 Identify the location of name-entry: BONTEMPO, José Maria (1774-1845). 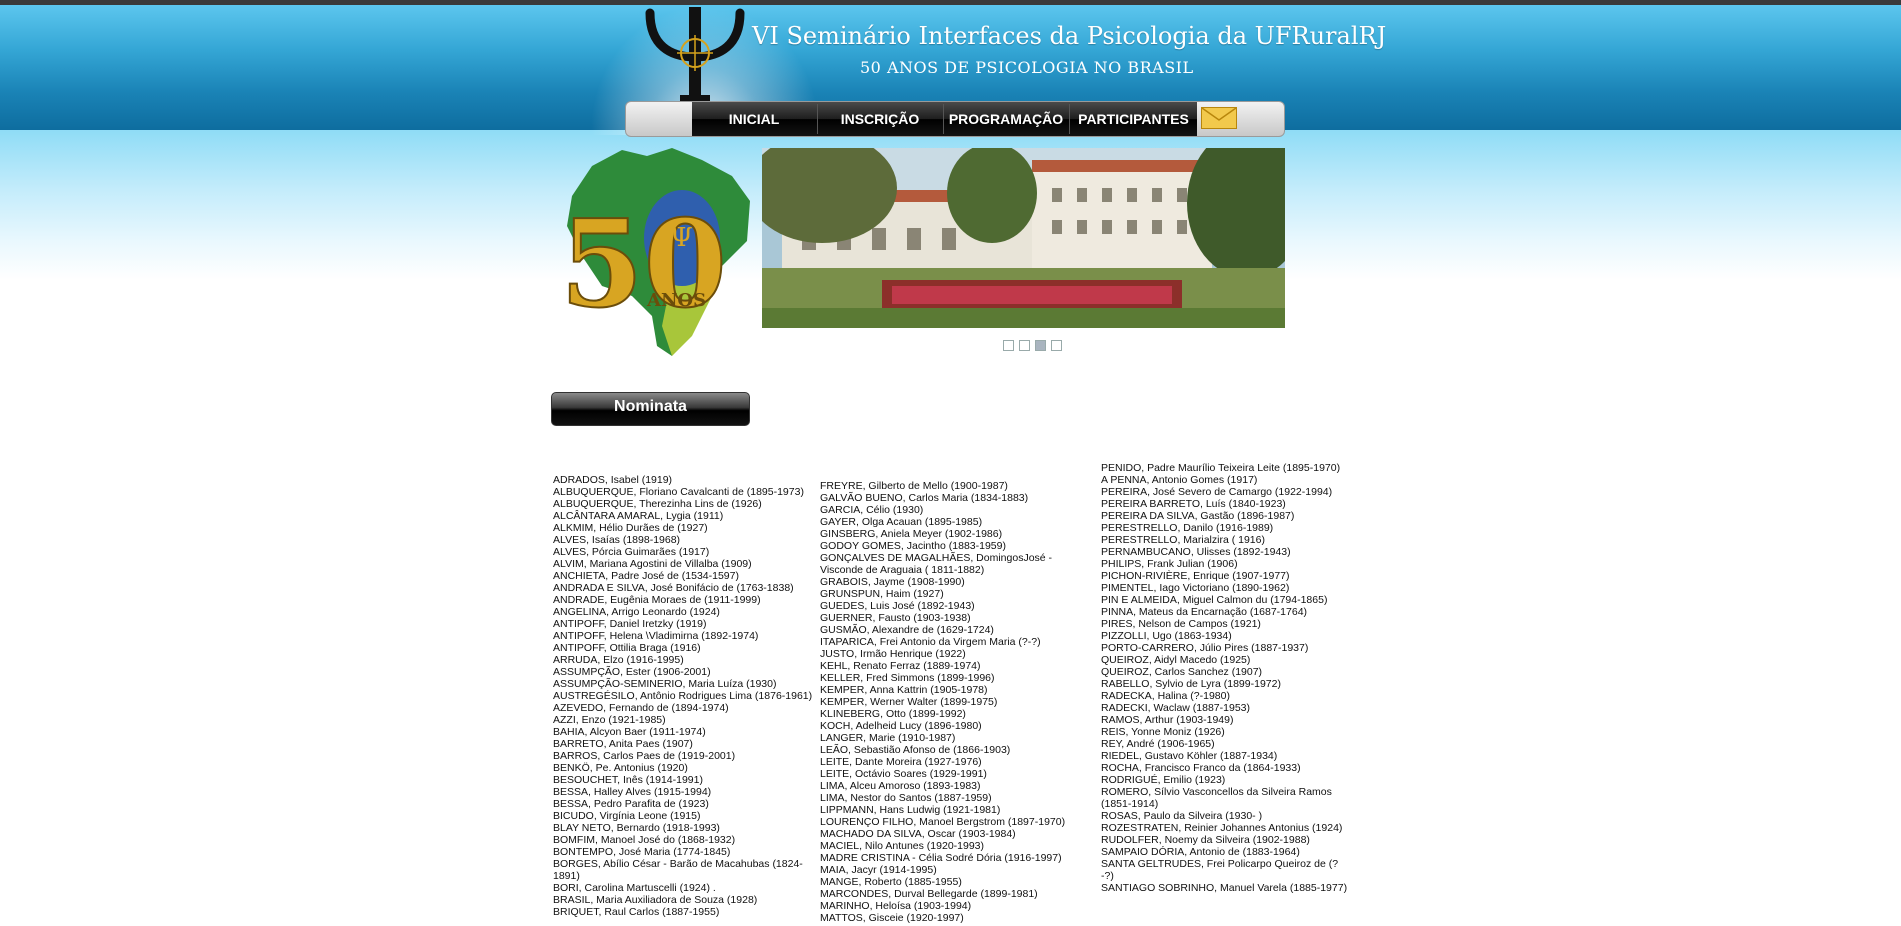
(642, 852).